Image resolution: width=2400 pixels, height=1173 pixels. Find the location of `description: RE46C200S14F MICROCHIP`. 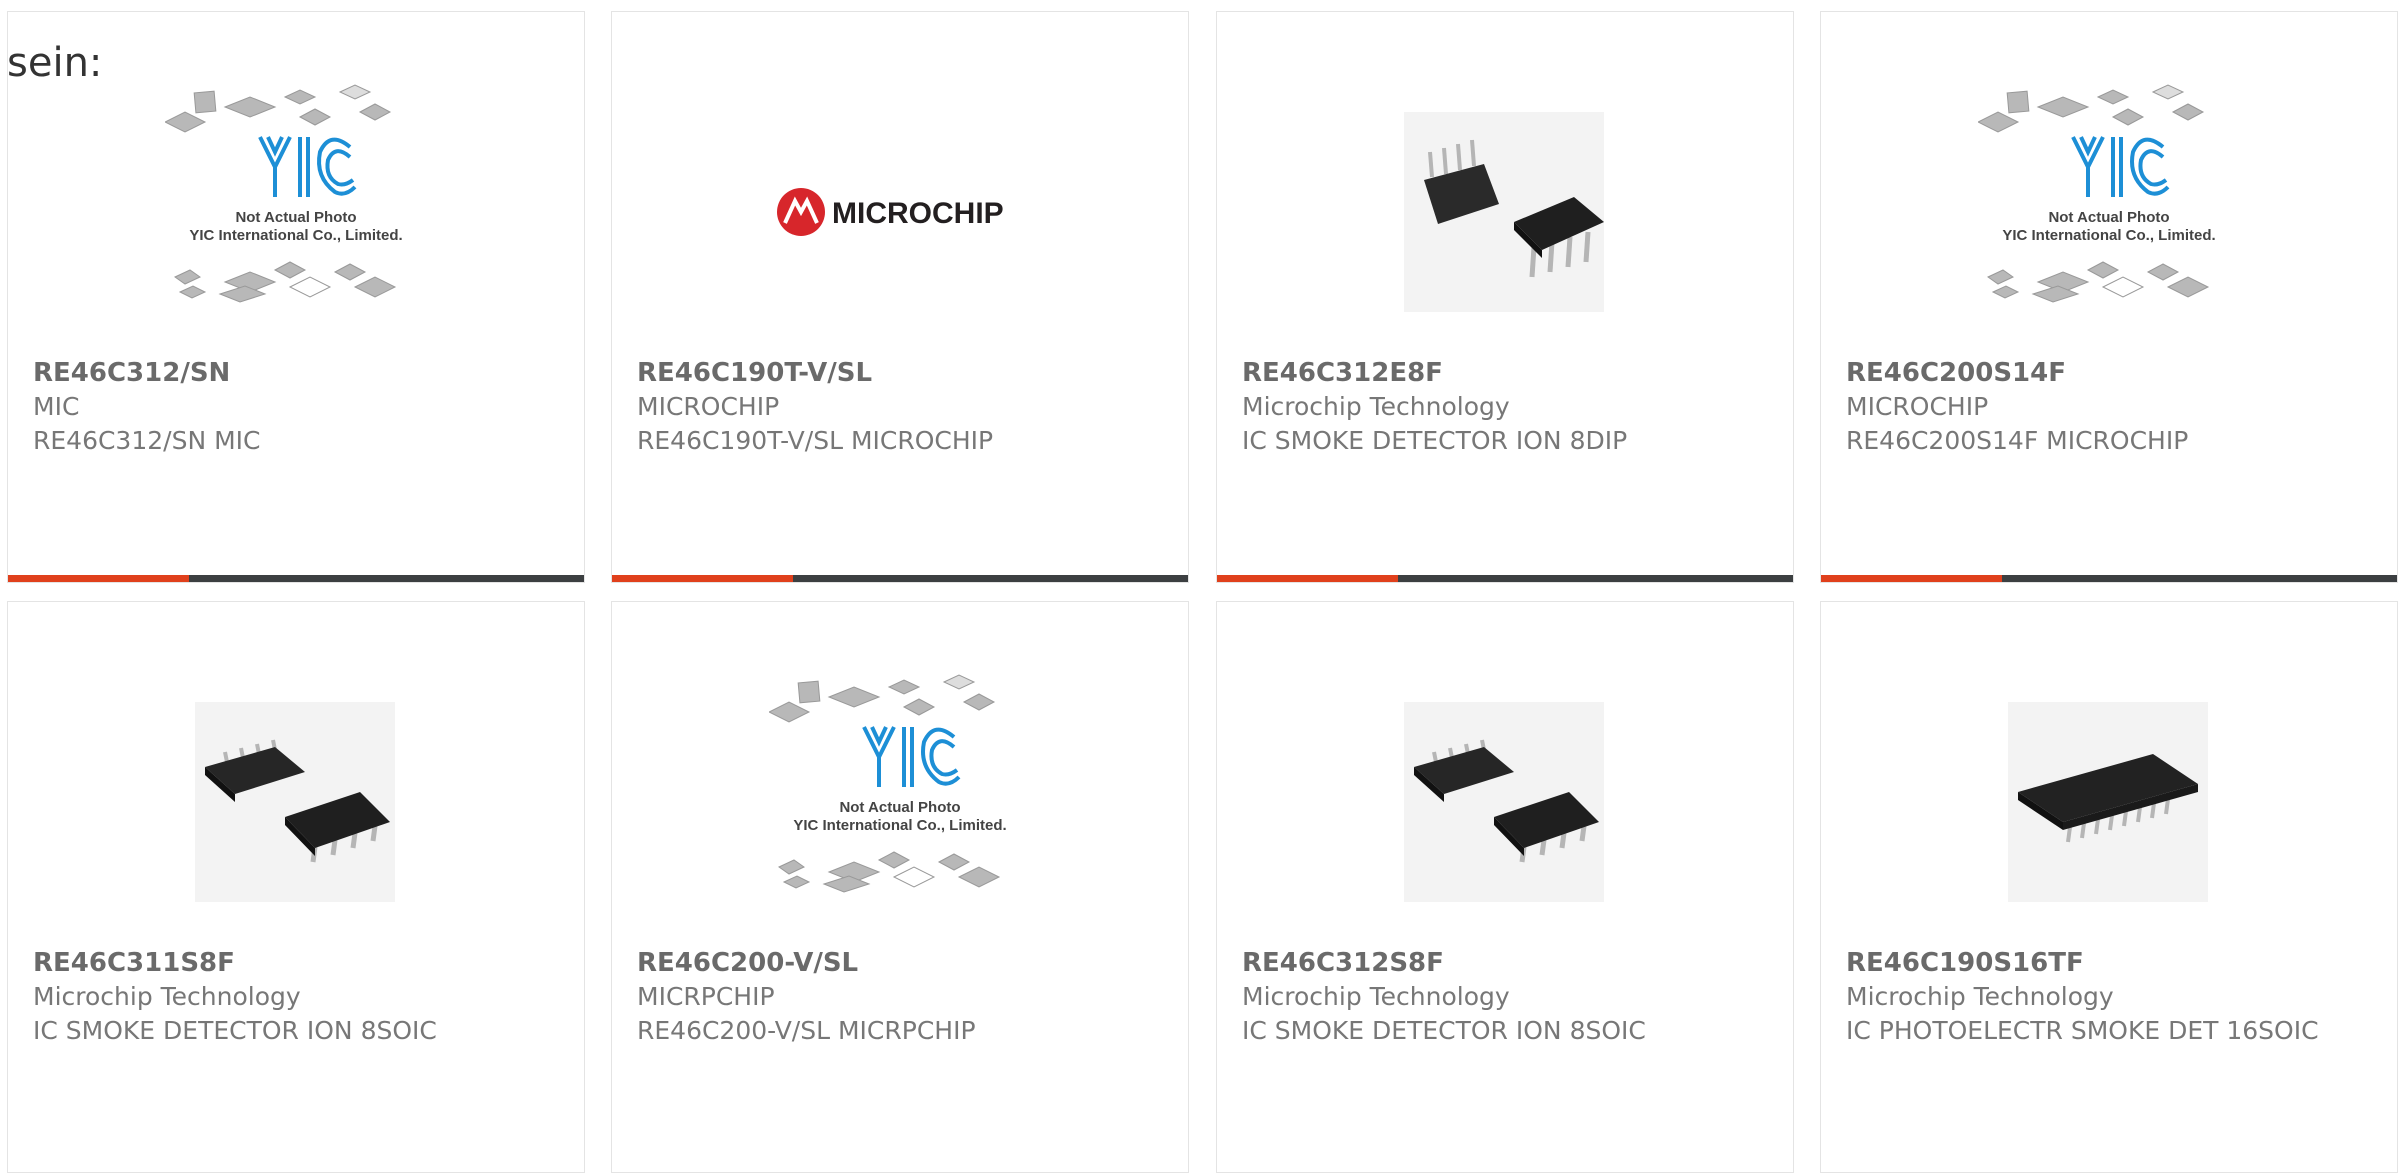

description: RE46C200S14F MICROCHIP is located at coordinates (2017, 440).